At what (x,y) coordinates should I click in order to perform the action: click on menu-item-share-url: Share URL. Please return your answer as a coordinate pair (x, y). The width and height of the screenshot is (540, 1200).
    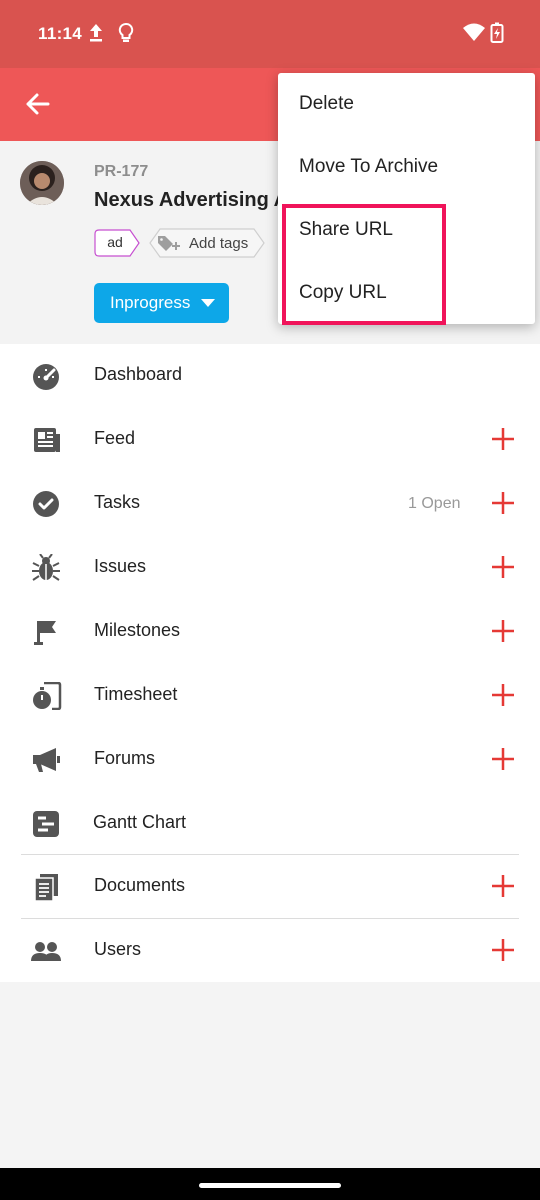
    Looking at the image, I should click on (406, 230).